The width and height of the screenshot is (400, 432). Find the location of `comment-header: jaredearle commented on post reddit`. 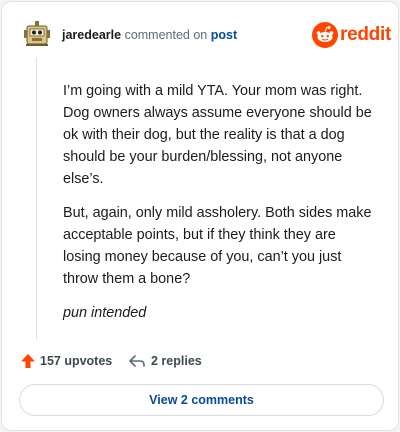

comment-header: jaredearle commented on post reddit is located at coordinates (200, 30).